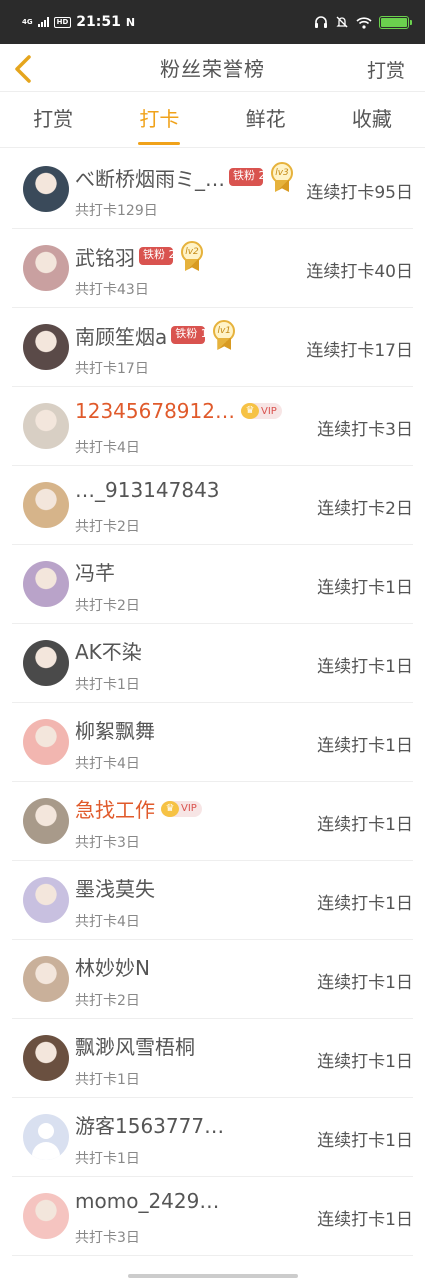 This screenshot has height=1280, width=425. What do you see at coordinates (115, 729) in the screenshot?
I see `user-name: 柳絮飘舞` at bounding box center [115, 729].